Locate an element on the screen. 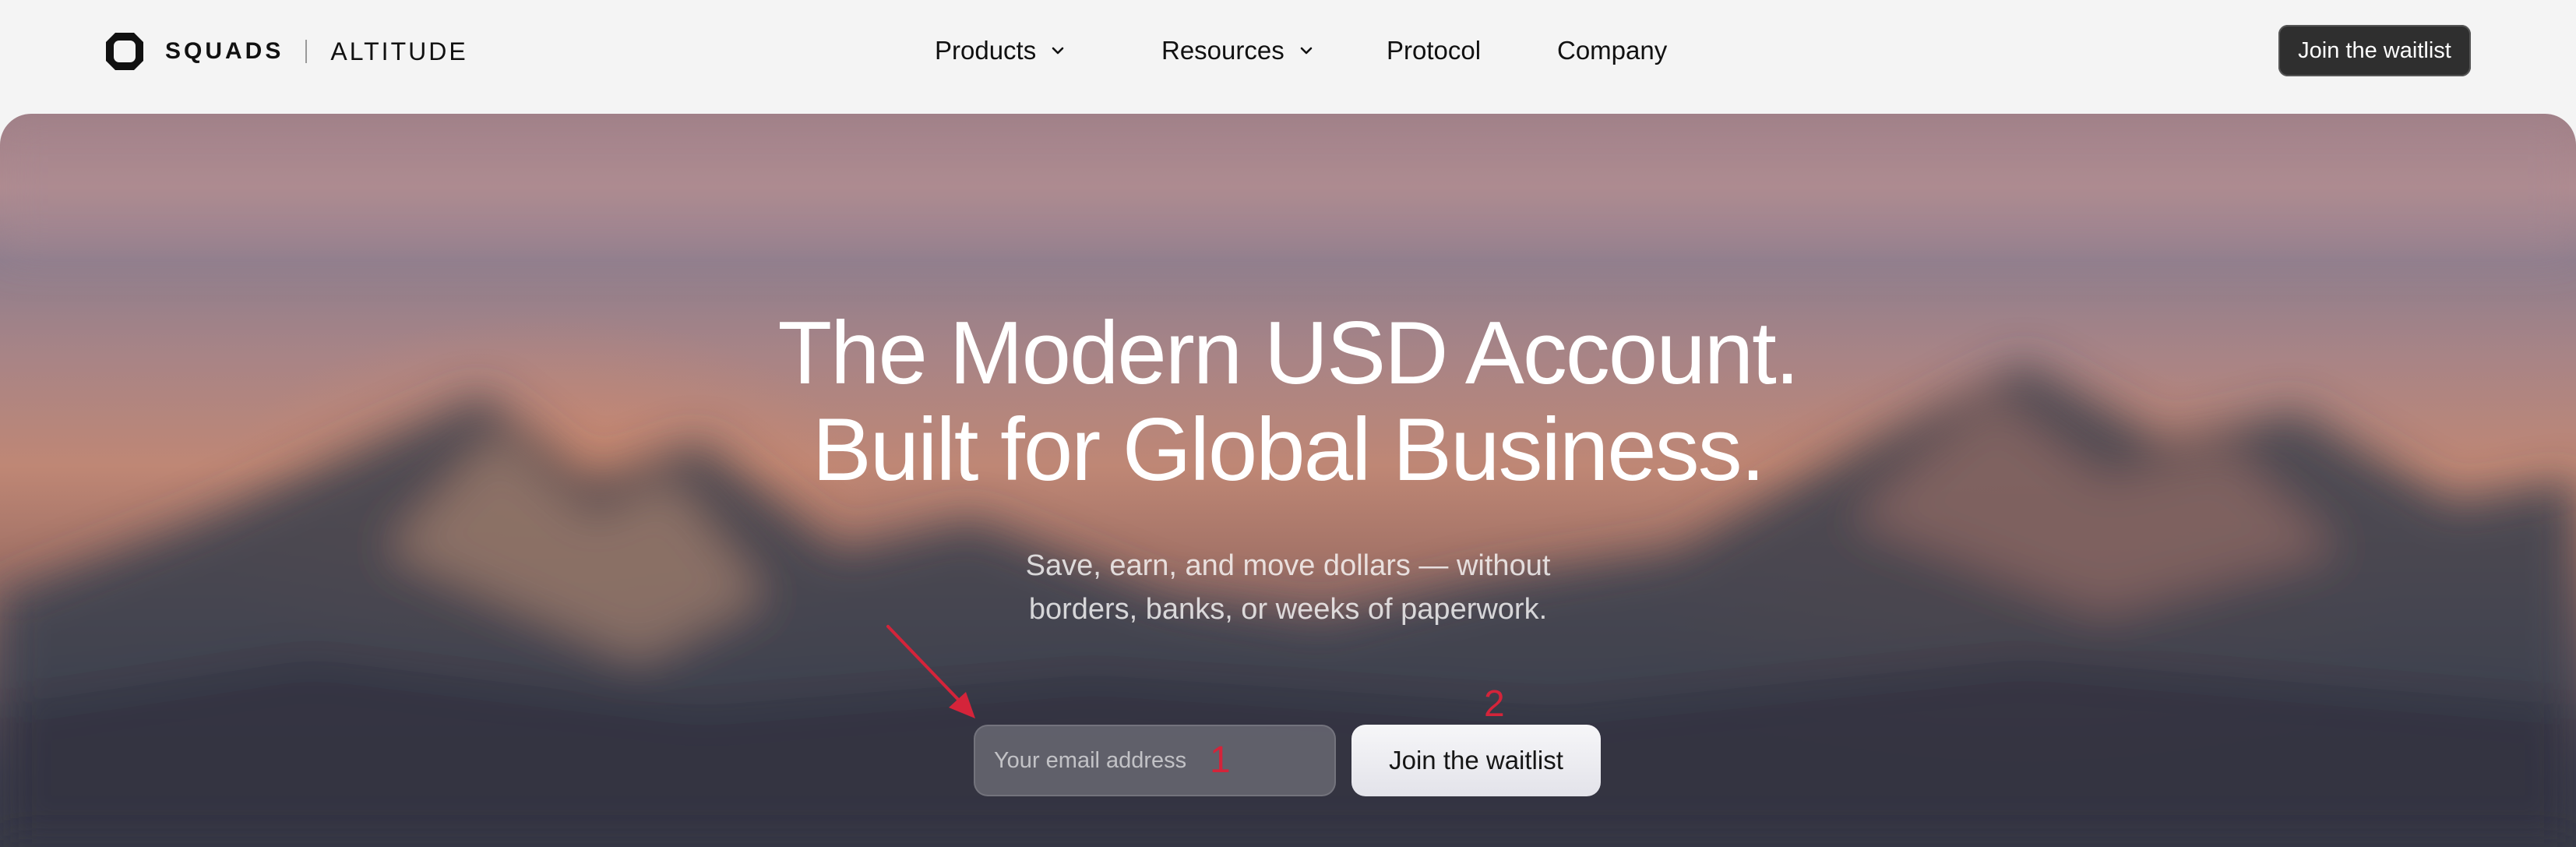 The width and height of the screenshot is (2576, 847). brand-wordmark: SQUADS is located at coordinates (224, 51).